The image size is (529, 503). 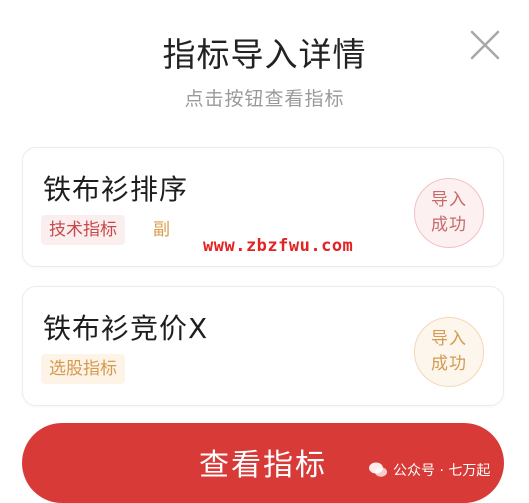 I want to click on indicator-tag: 副, so click(x=161, y=230).